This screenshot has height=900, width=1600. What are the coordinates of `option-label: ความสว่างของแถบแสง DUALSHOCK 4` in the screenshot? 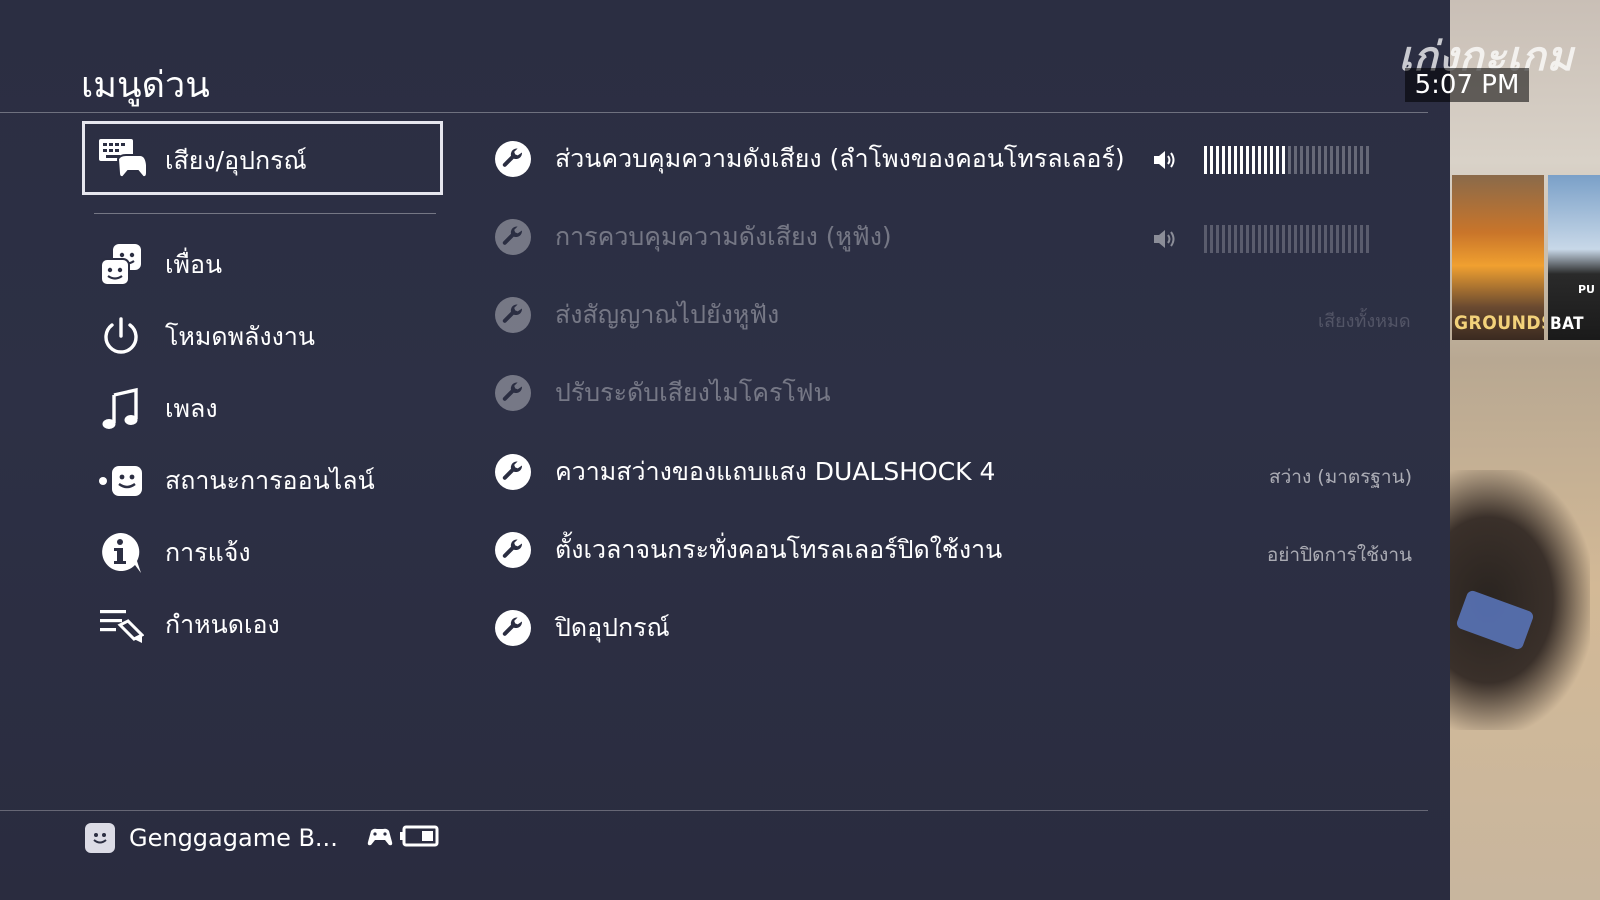 It's located at (775, 471).